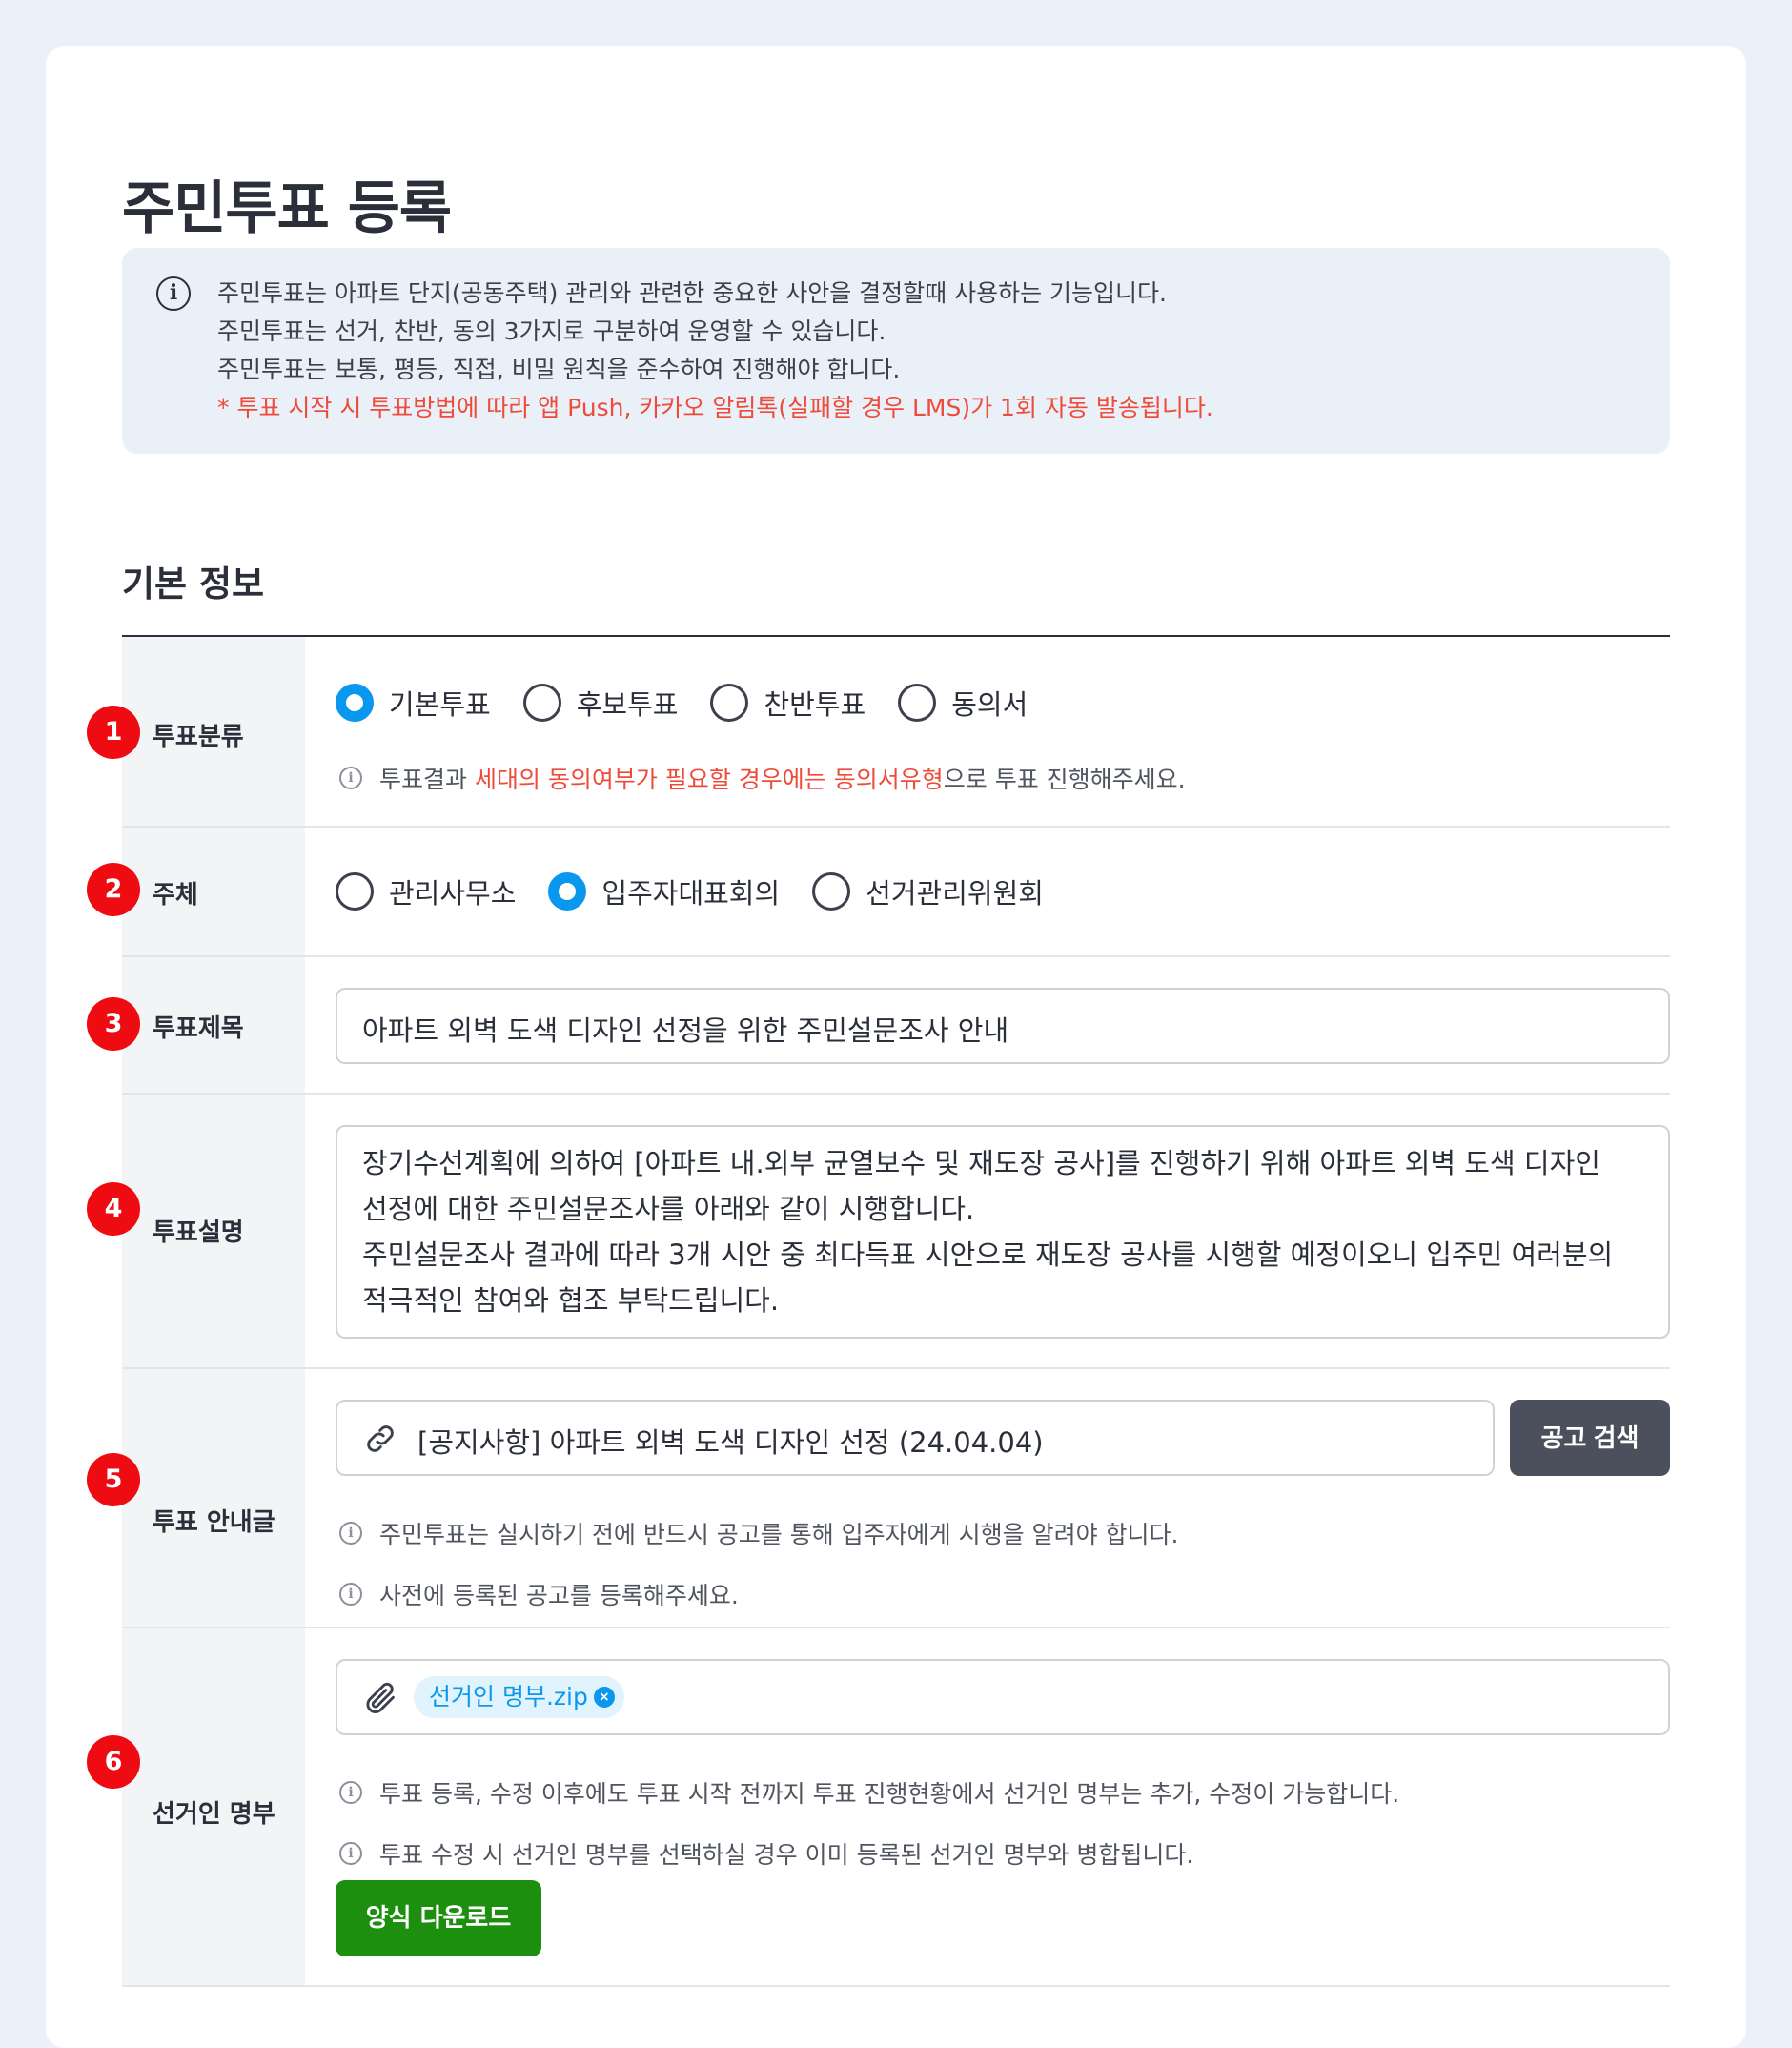 This screenshot has height=2048, width=1792. Describe the element at coordinates (698, 703) in the screenshot. I see `vote-category-radio-group: 기본투표 후보투표 찬반투표 동의서` at that location.